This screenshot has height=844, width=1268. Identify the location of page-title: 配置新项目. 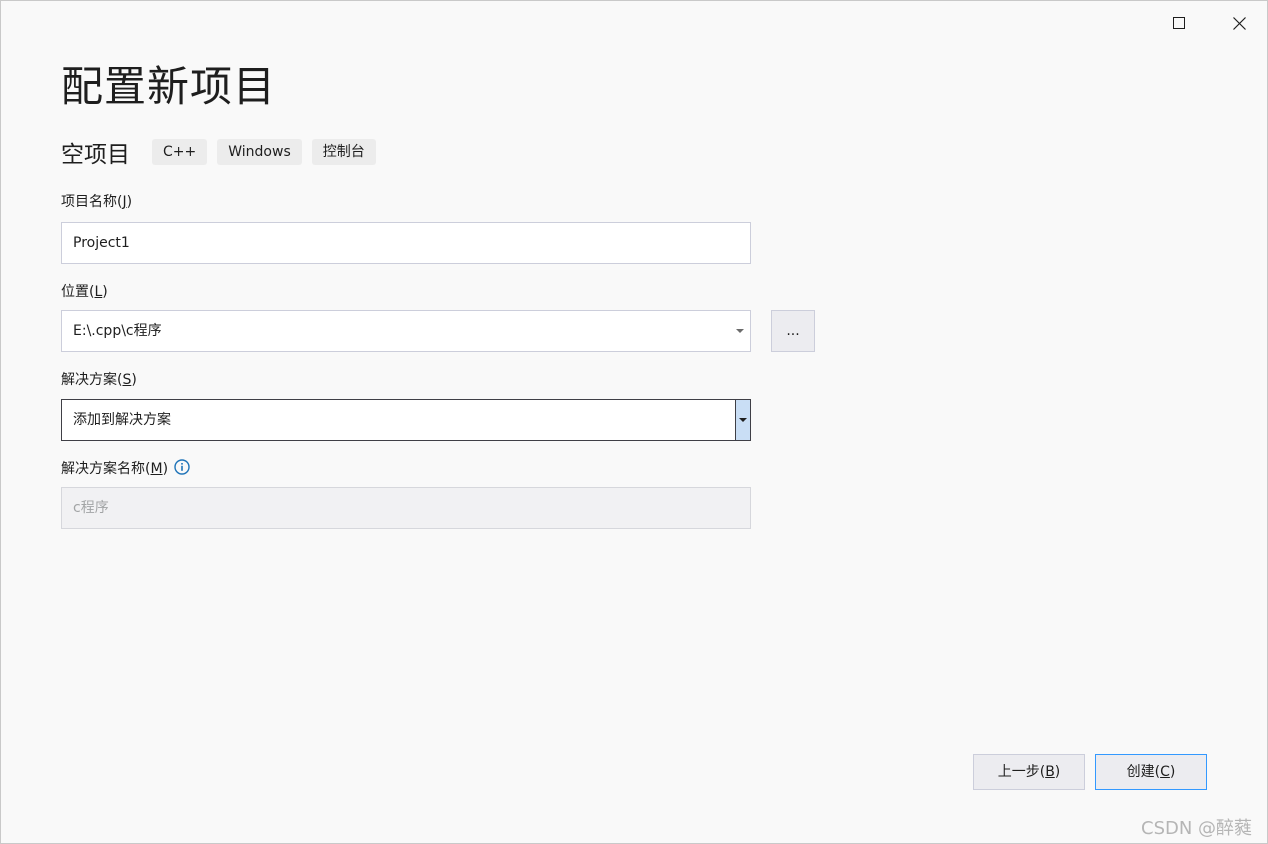
(169, 86).